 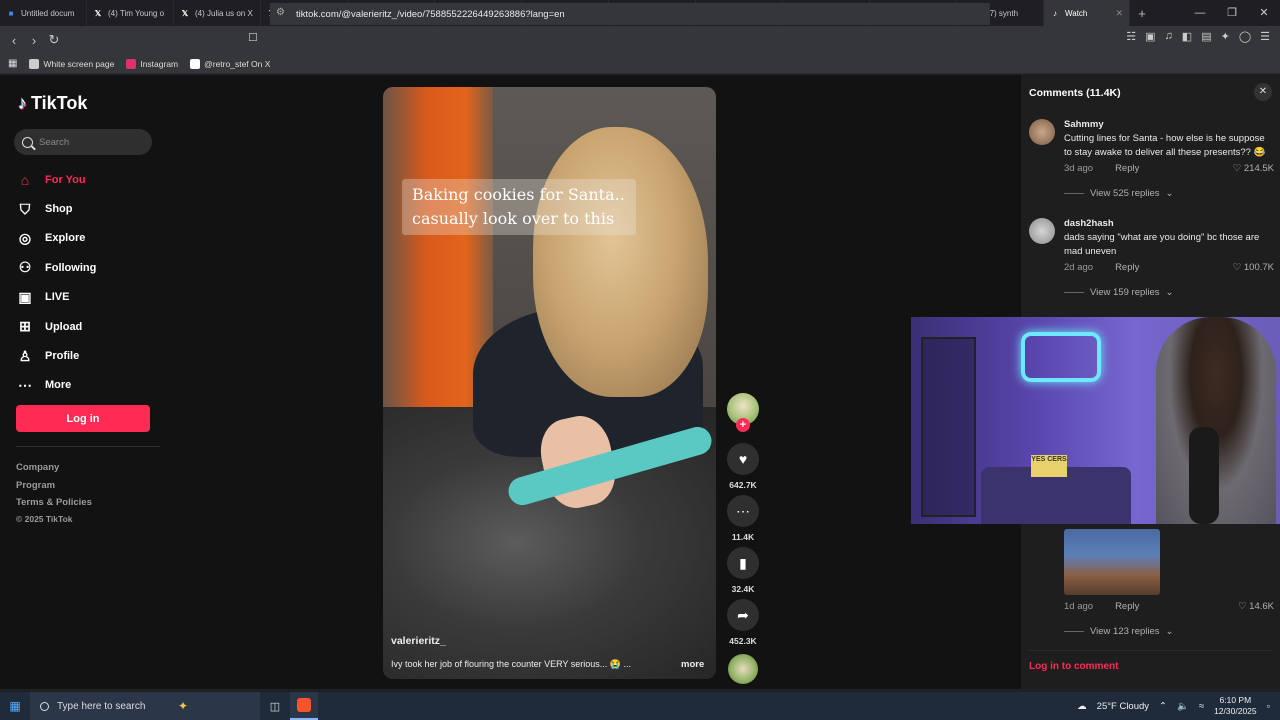 I want to click on shield-icon: ◯, so click(x=1245, y=36).